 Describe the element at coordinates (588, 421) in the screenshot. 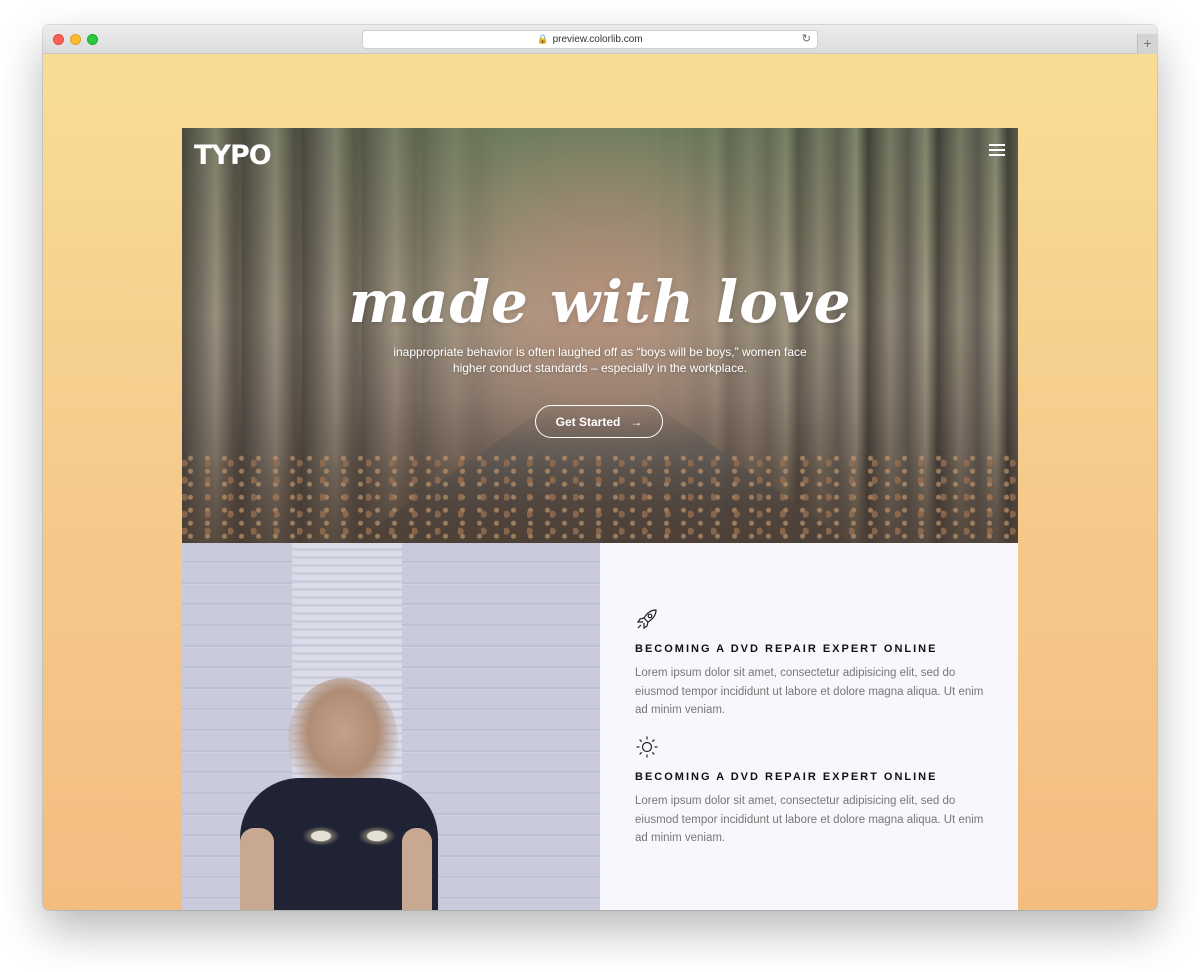

I see `get-started-label: Get Started` at that location.